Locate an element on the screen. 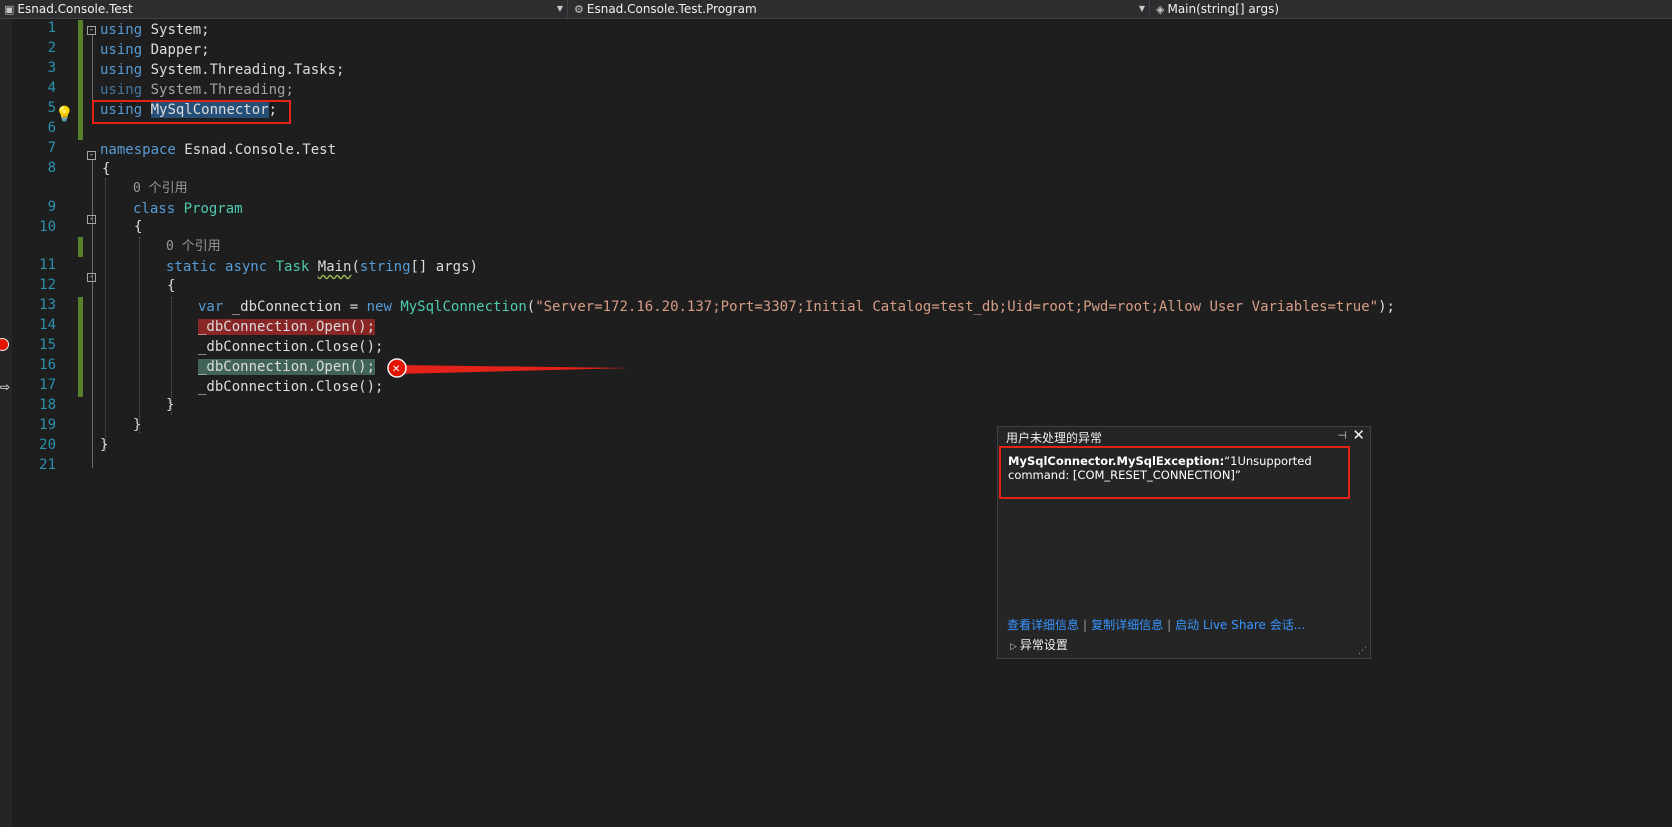 Image resolution: width=1672 pixels, height=827 pixels. member-dropdown: ◈ Main(string[] args) is located at coordinates (1412, 9).